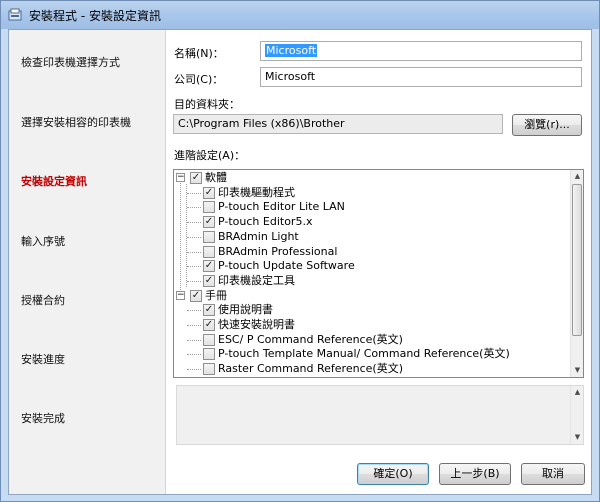  What do you see at coordinates (76, 122) in the screenshot?
I see `step-select-compatible-printer: 選擇安裝相容的印表機` at bounding box center [76, 122].